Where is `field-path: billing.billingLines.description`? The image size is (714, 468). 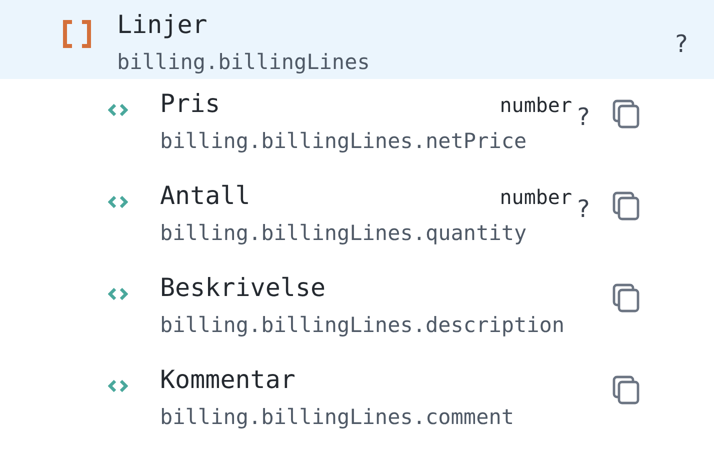
field-path: billing.billingLines.description is located at coordinates (362, 325).